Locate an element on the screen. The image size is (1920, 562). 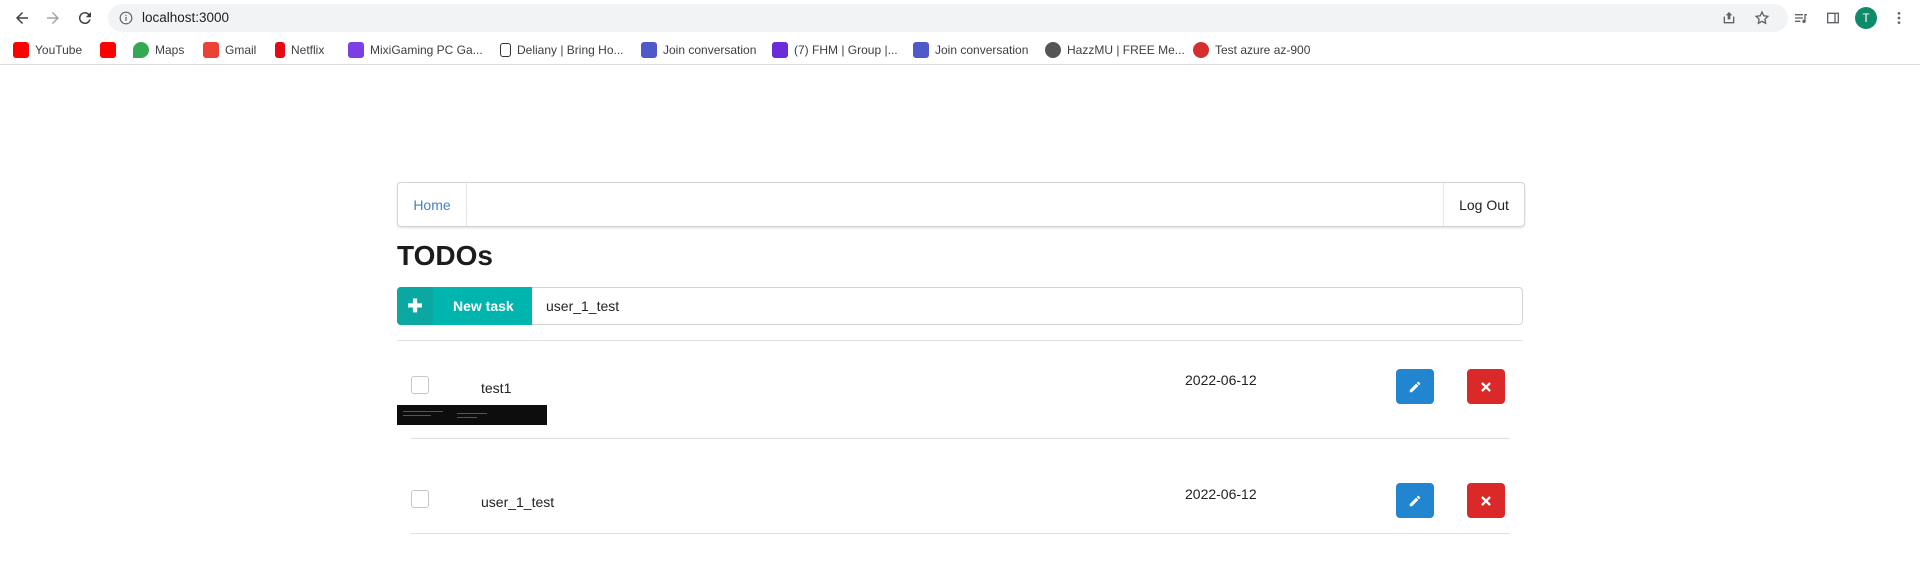
browser-toolbar: localhost:3000 T is located at coordinates (960, 18).